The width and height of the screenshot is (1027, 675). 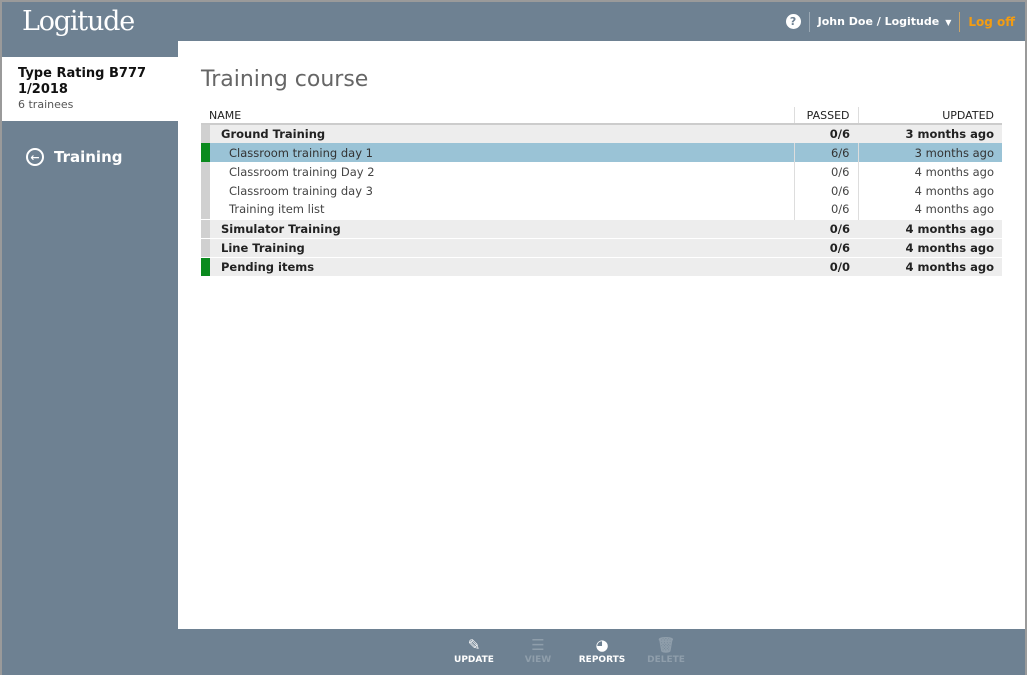 What do you see at coordinates (285, 79) in the screenshot?
I see `page-title: Training course` at bounding box center [285, 79].